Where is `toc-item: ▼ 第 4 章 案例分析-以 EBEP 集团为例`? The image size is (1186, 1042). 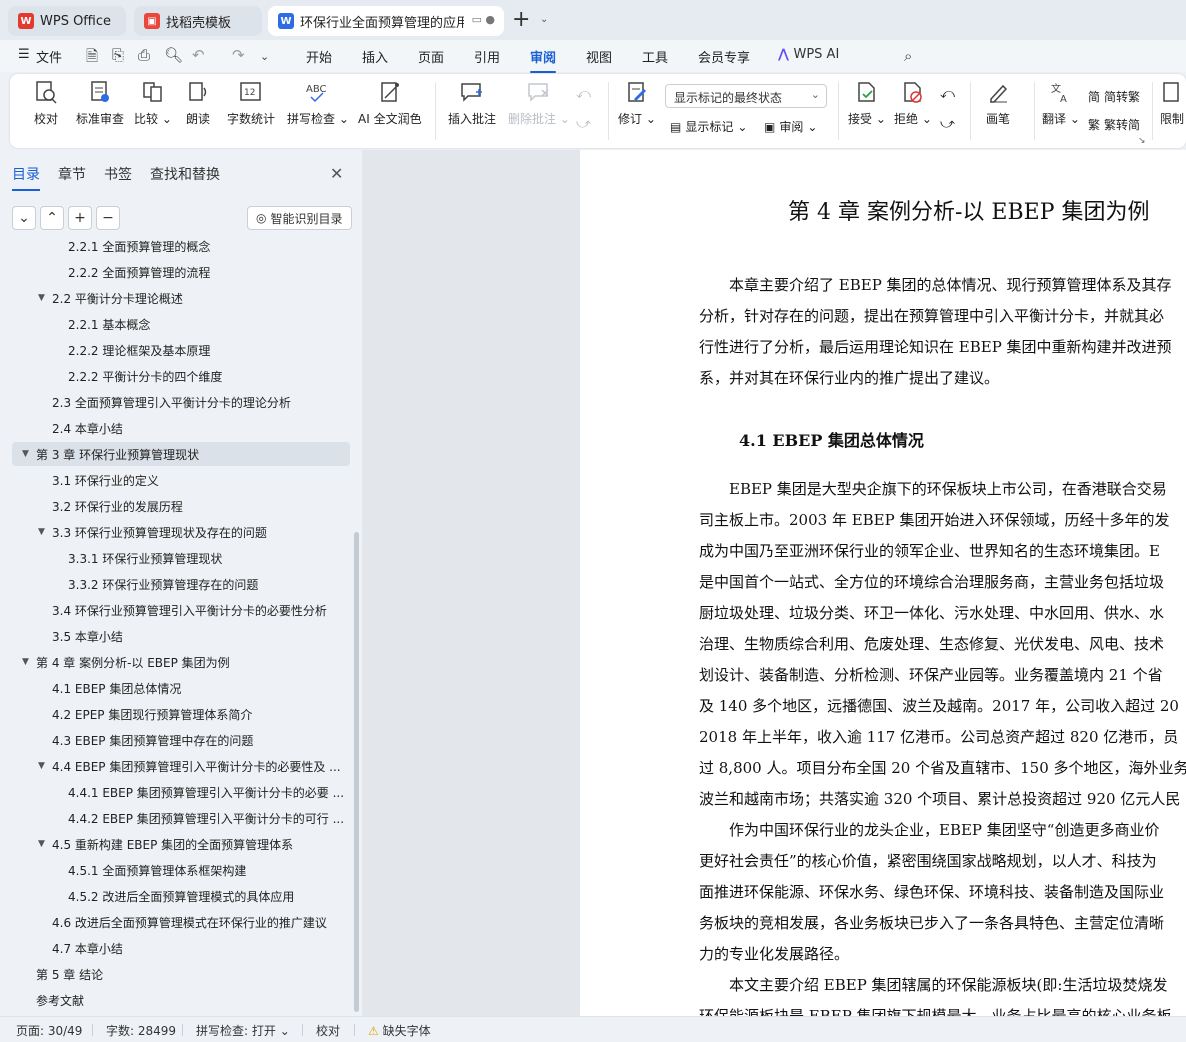 toc-item: ▼ 第 4 章 案例分析-以 EBEP 集团为例 is located at coordinates (186, 662).